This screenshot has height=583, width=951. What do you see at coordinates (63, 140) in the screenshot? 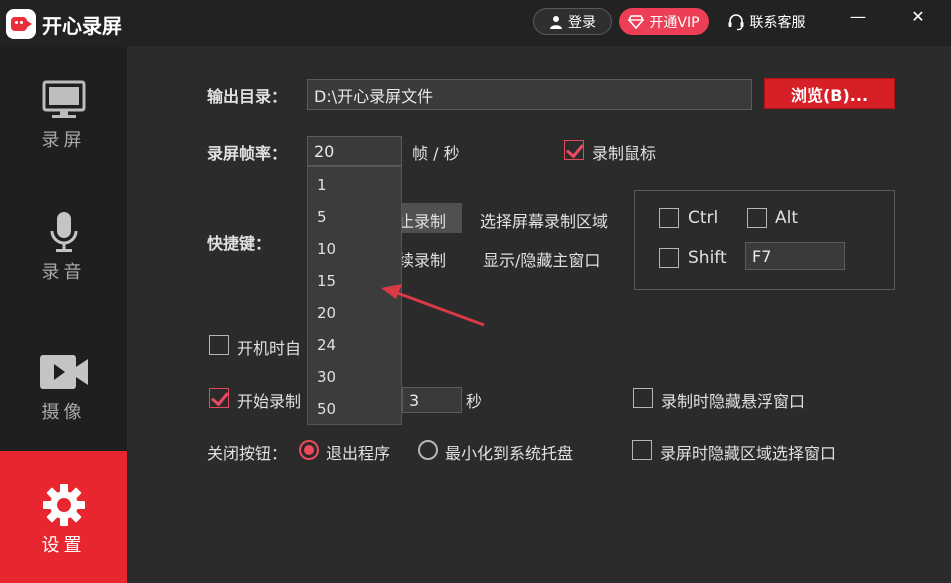
I see `sidebar-label-screen-record: 录屏` at bounding box center [63, 140].